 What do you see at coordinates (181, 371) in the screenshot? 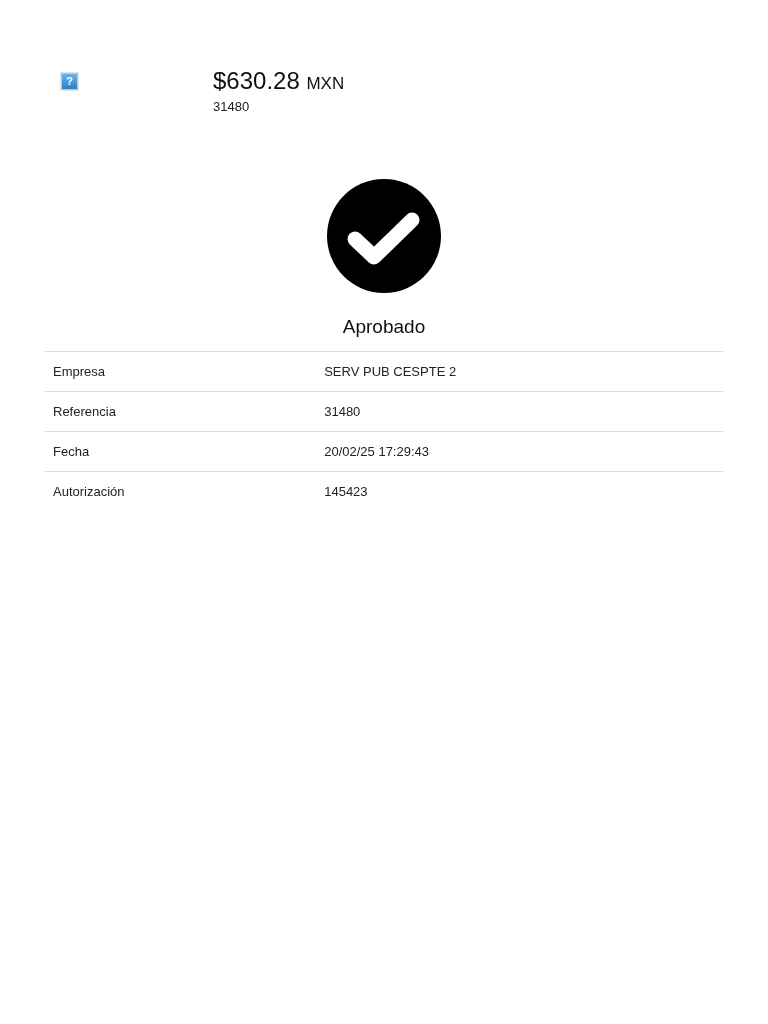
I see `detail-label: Empresa` at bounding box center [181, 371].